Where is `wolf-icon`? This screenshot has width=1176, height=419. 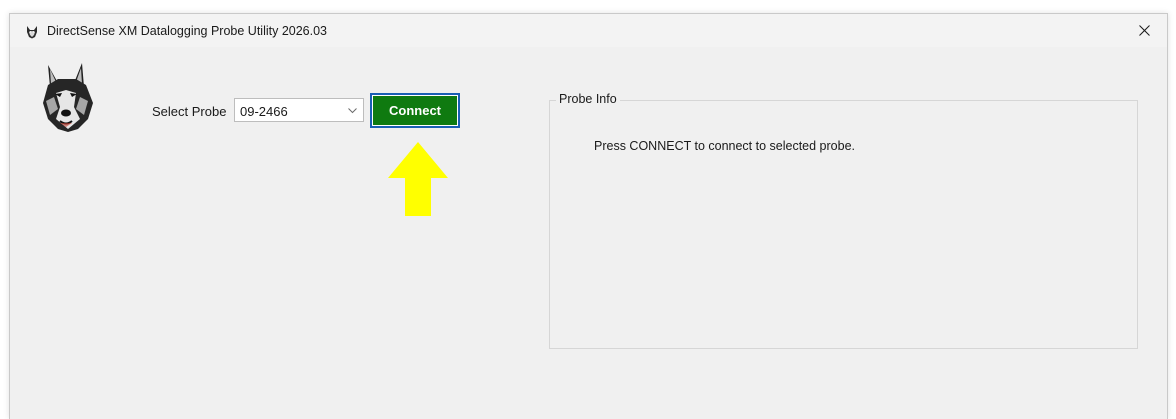 wolf-icon is located at coordinates (32, 32).